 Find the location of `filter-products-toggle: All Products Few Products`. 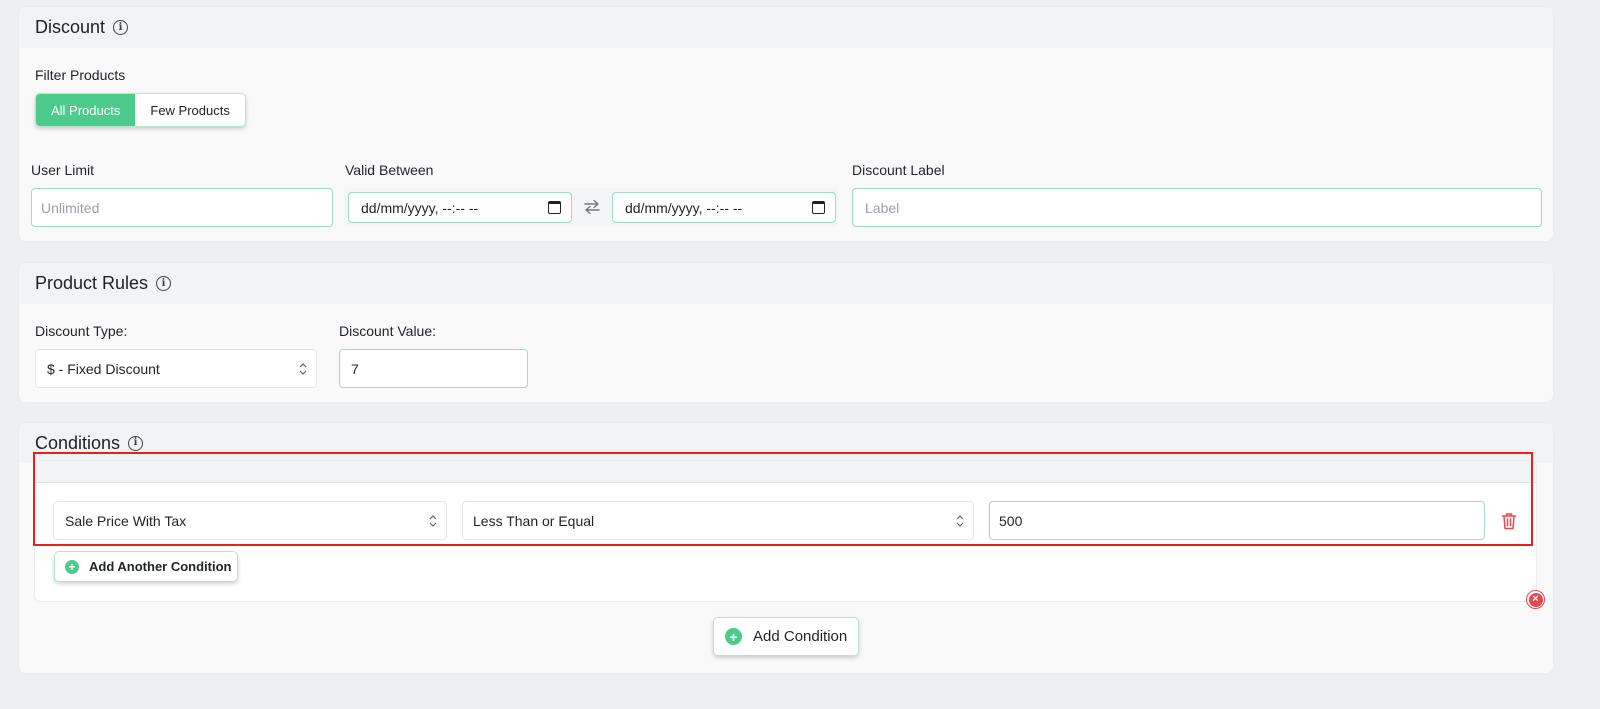

filter-products-toggle: All Products Few Products is located at coordinates (140, 110).